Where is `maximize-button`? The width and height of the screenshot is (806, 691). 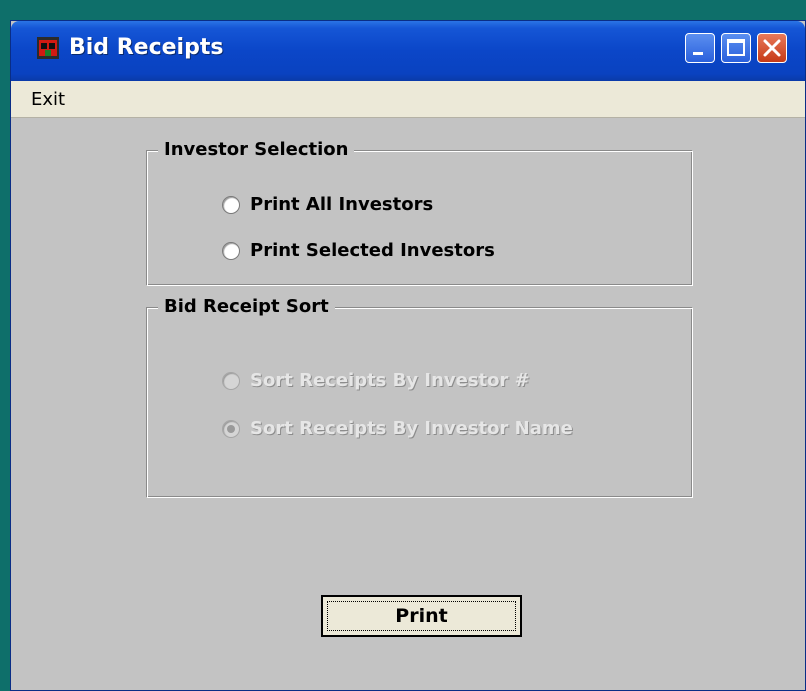 maximize-button is located at coordinates (736, 48).